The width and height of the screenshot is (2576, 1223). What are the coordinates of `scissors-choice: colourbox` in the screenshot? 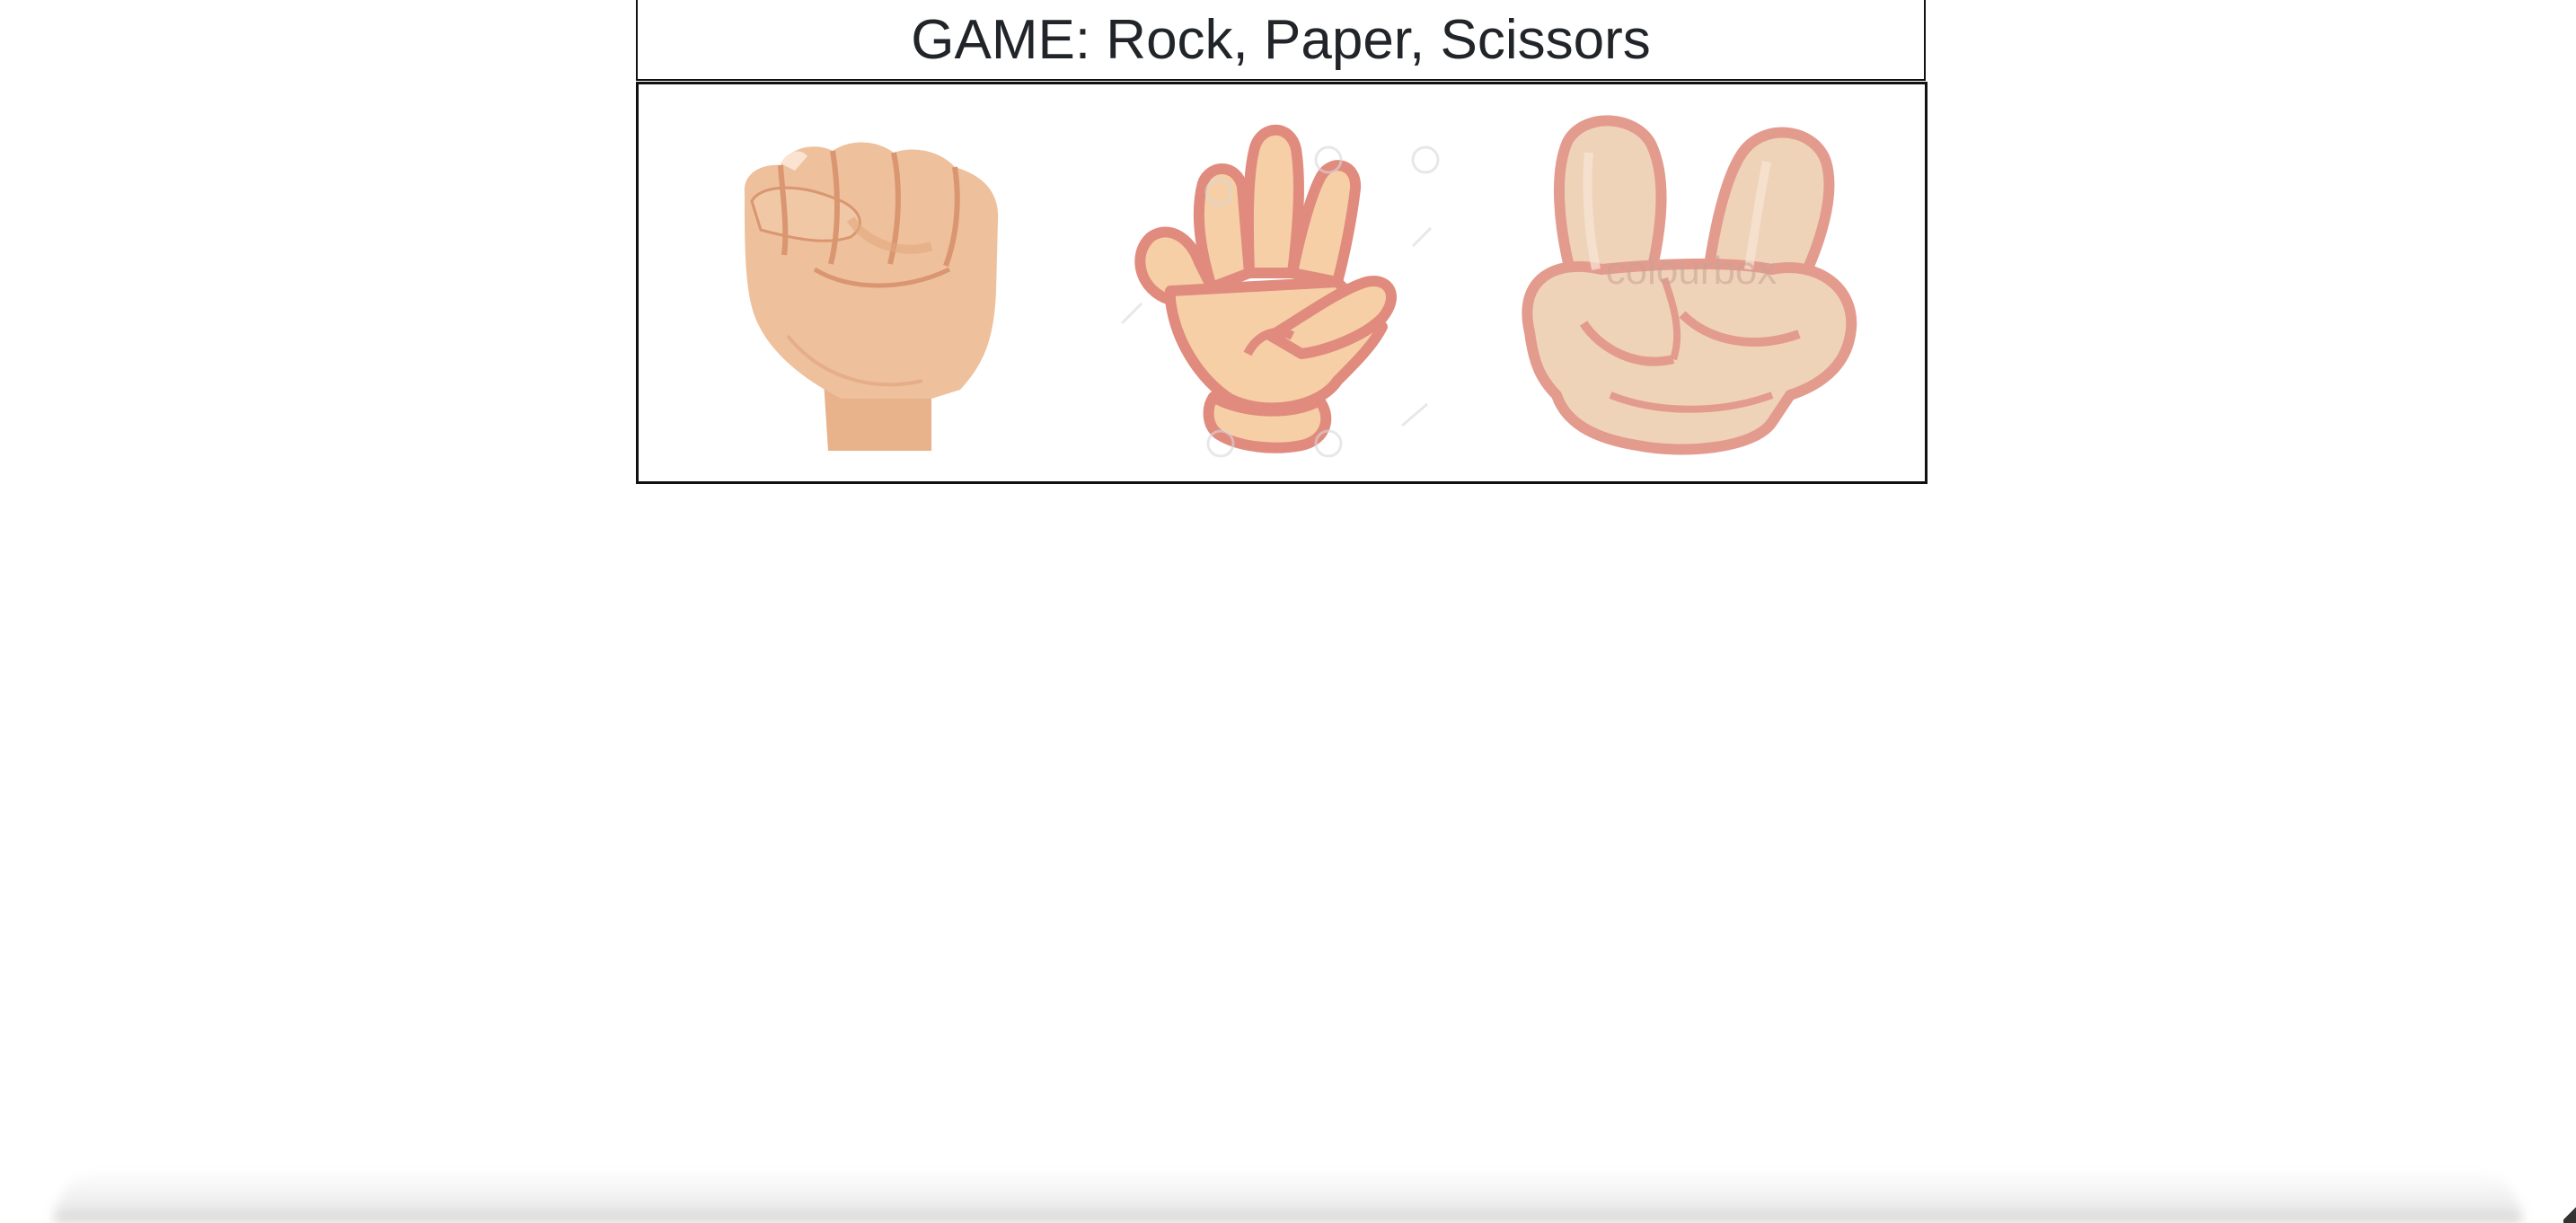 It's located at (1691, 283).